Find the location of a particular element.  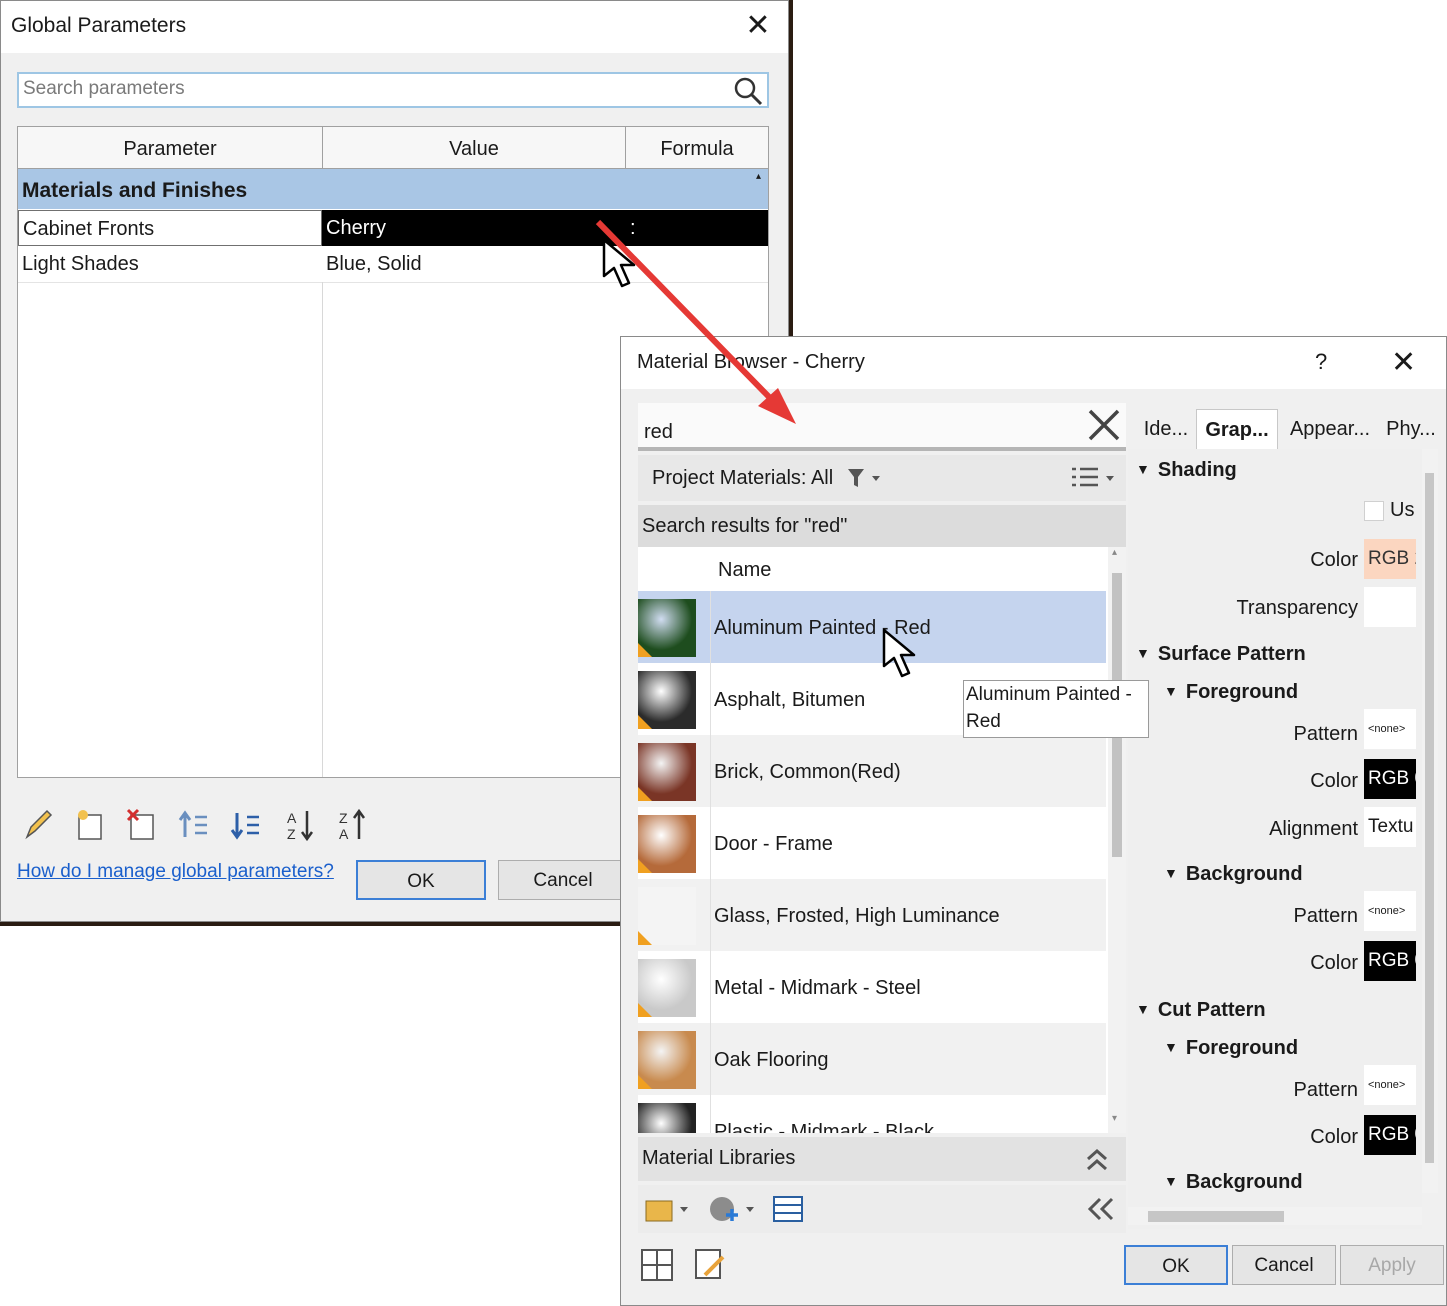

library-folder-icon is located at coordinates (667, 1209).